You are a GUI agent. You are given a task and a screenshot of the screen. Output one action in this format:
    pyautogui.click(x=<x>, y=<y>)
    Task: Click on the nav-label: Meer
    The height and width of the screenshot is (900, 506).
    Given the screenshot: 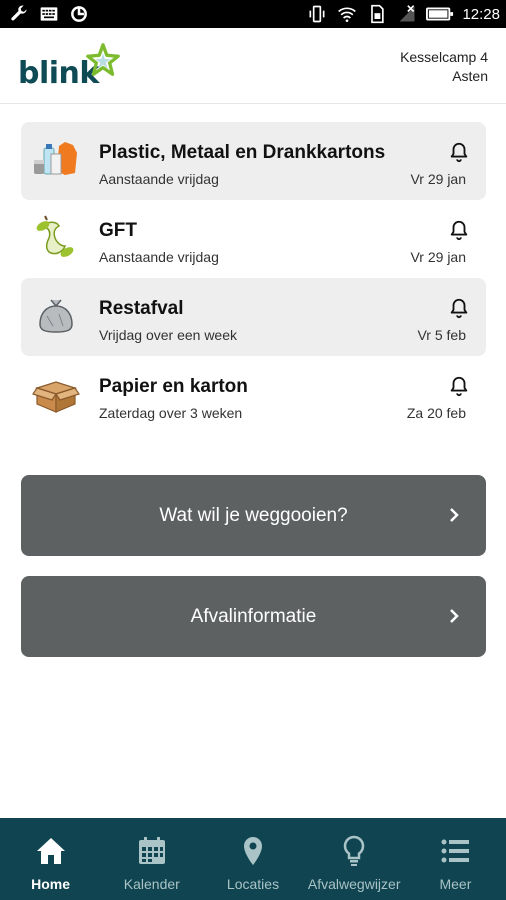 What is the action you would take?
    pyautogui.click(x=455, y=884)
    